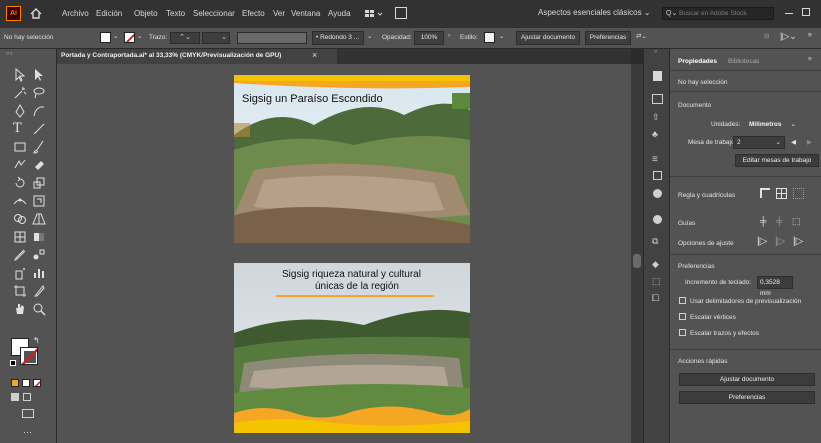 This screenshot has width=821, height=443. What do you see at coordinates (115, 36) in the screenshot?
I see `fill-dropdown-icon: ⌄` at bounding box center [115, 36].